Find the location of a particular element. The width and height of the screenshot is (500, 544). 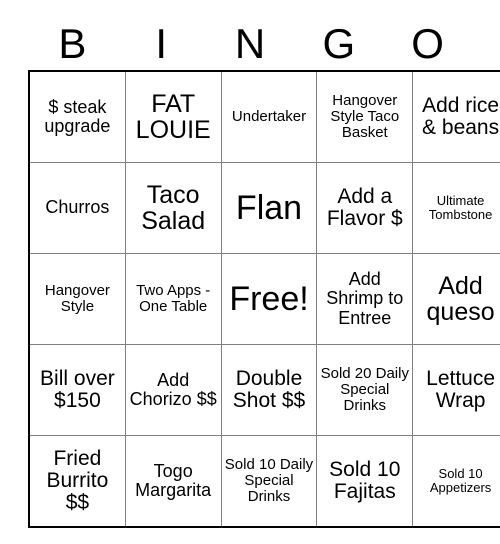

bingo-cell: Add Shrimp to Entree is located at coordinates (365, 299).